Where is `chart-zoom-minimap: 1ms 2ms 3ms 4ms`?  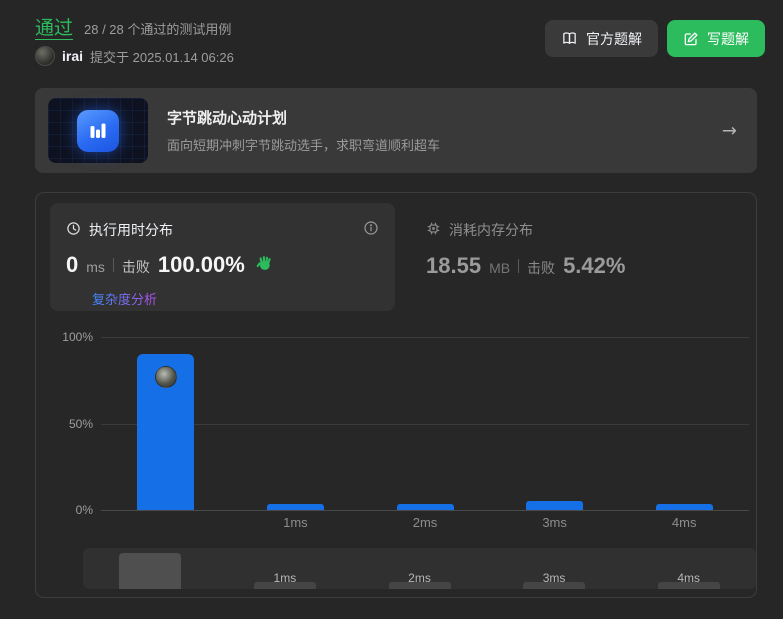
chart-zoom-minimap: 1ms 2ms 3ms 4ms is located at coordinates (419, 568).